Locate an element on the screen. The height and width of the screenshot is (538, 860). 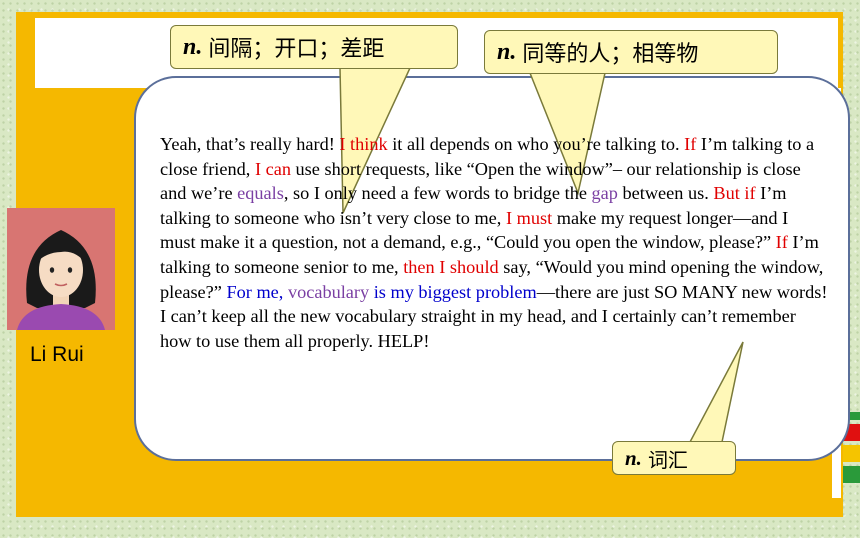
word-gap: gap is located at coordinates (604, 193).